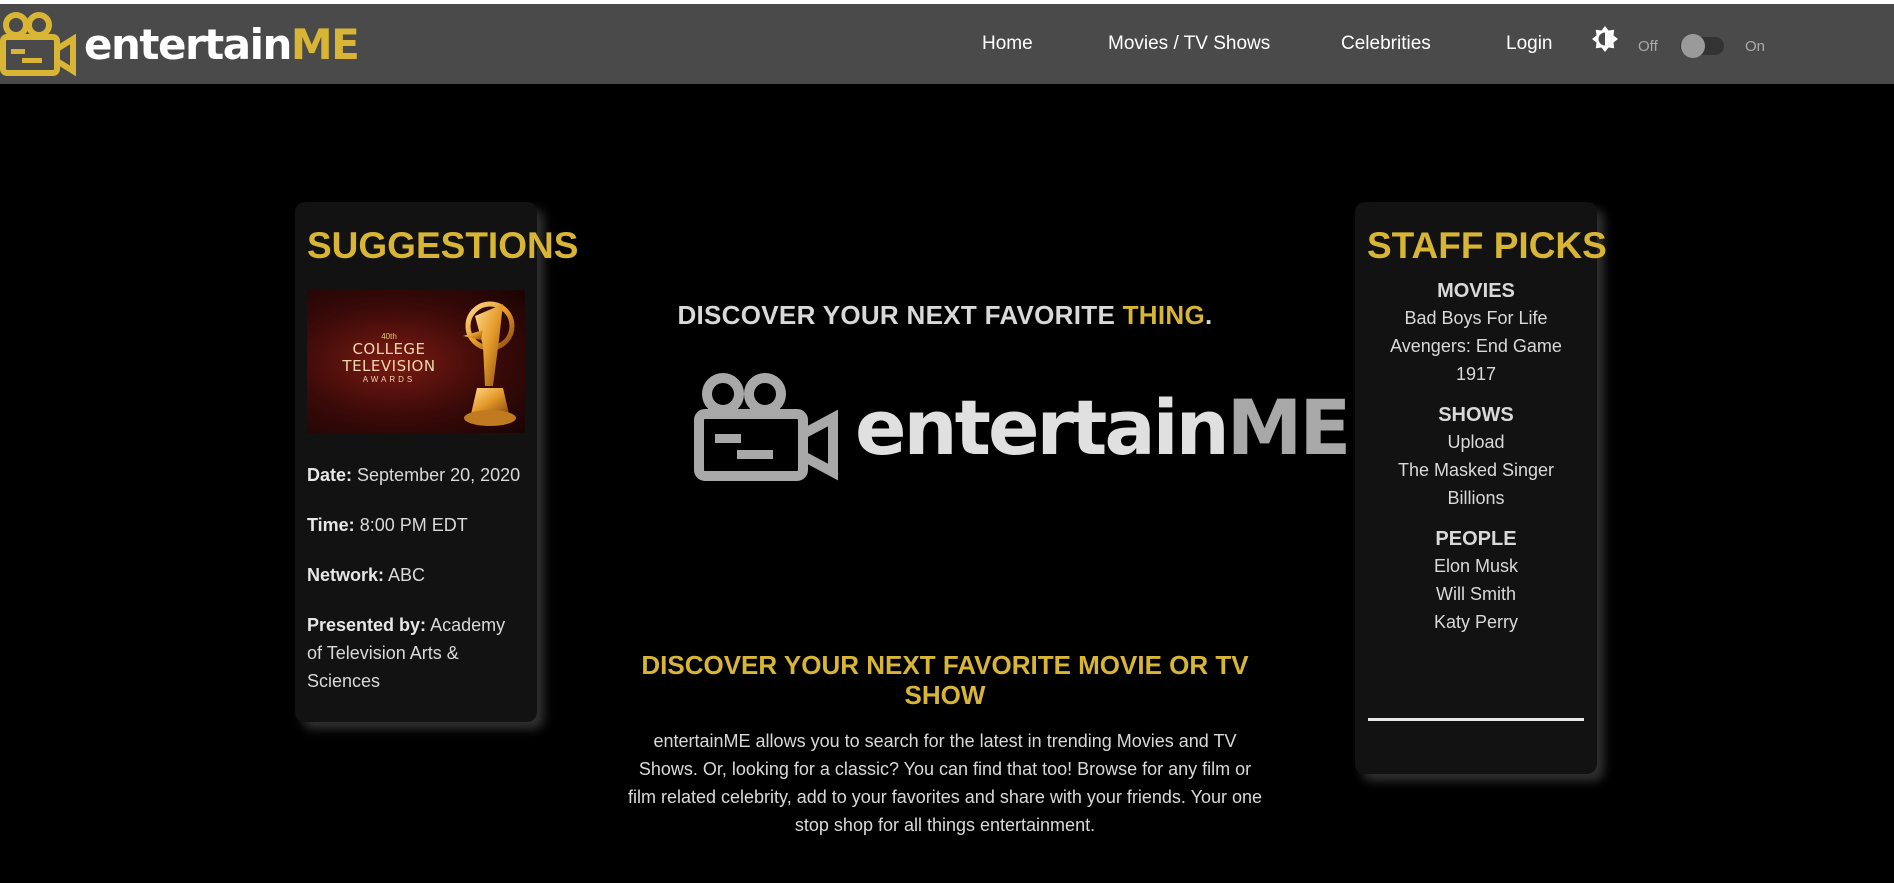 This screenshot has height=883, width=1894. Describe the element at coordinates (1476, 415) in the screenshot. I see `staff-shows-heading: SHOWS` at that location.